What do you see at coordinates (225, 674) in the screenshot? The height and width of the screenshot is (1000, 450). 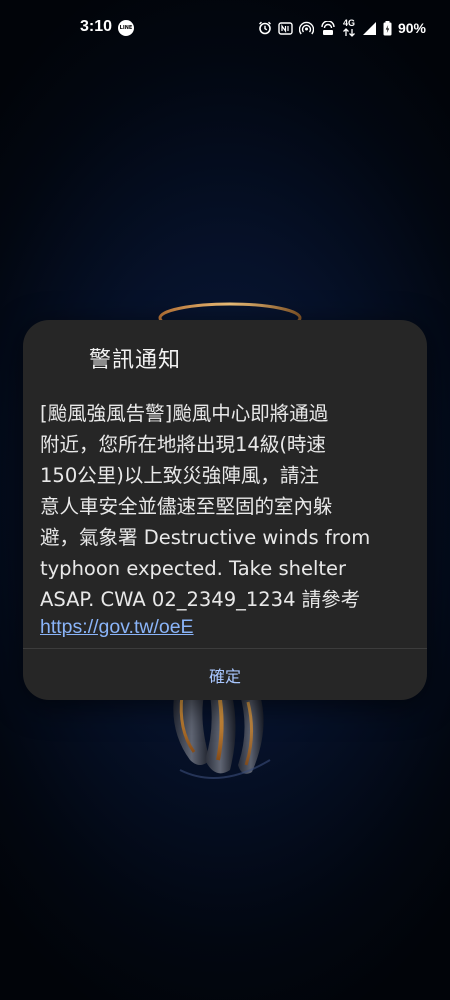 I see `confirm-button: 確定` at bounding box center [225, 674].